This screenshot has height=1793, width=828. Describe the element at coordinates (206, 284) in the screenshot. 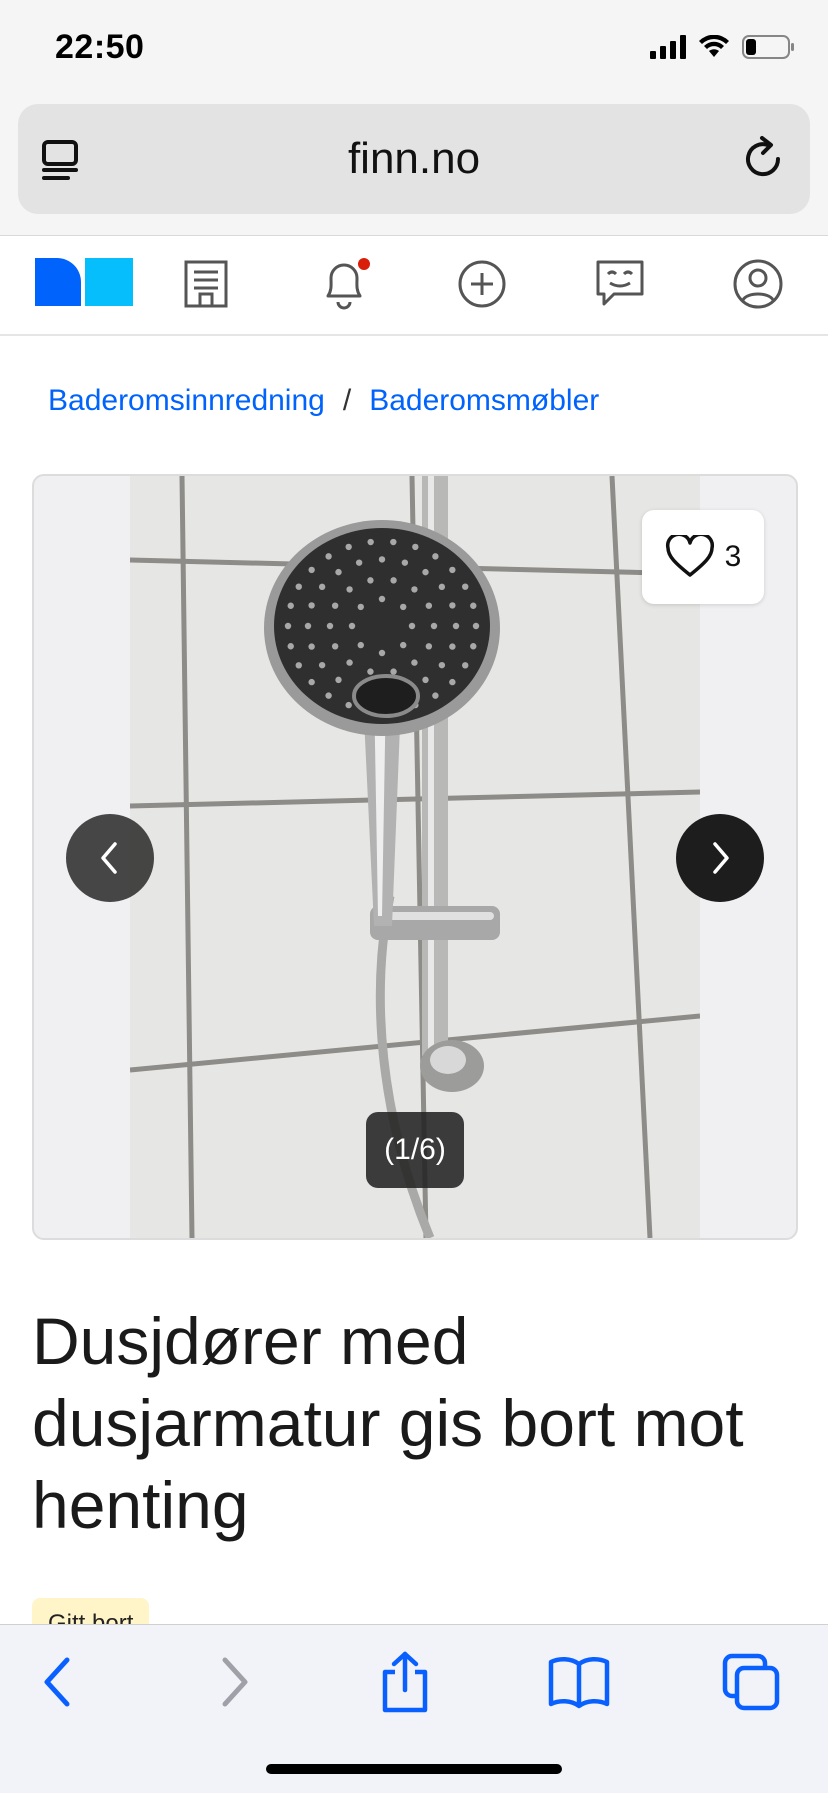

I see `company-building-icon` at that location.